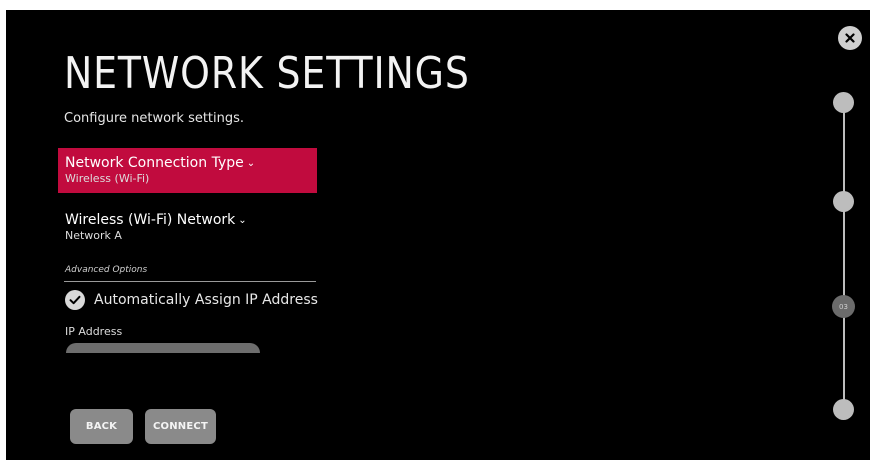  What do you see at coordinates (190, 281) in the screenshot?
I see `advanced-options-divider` at bounding box center [190, 281].